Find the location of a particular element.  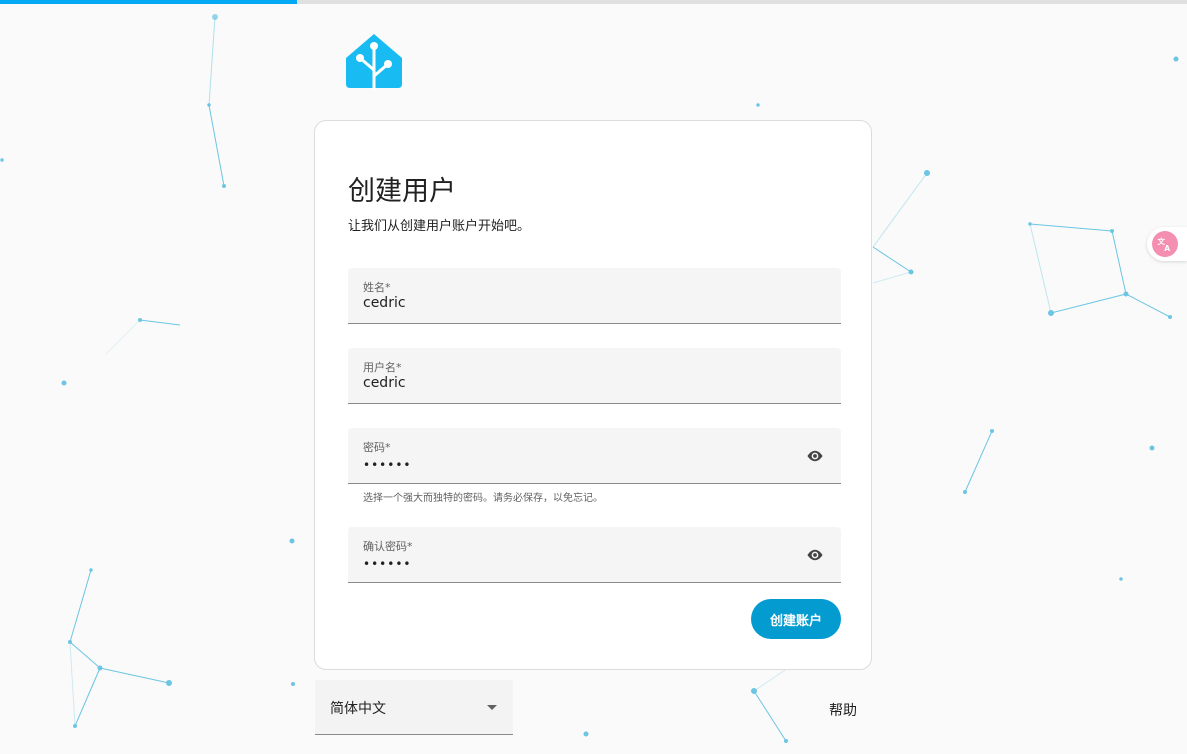

name-field-label: 姓名* is located at coordinates (377, 287).